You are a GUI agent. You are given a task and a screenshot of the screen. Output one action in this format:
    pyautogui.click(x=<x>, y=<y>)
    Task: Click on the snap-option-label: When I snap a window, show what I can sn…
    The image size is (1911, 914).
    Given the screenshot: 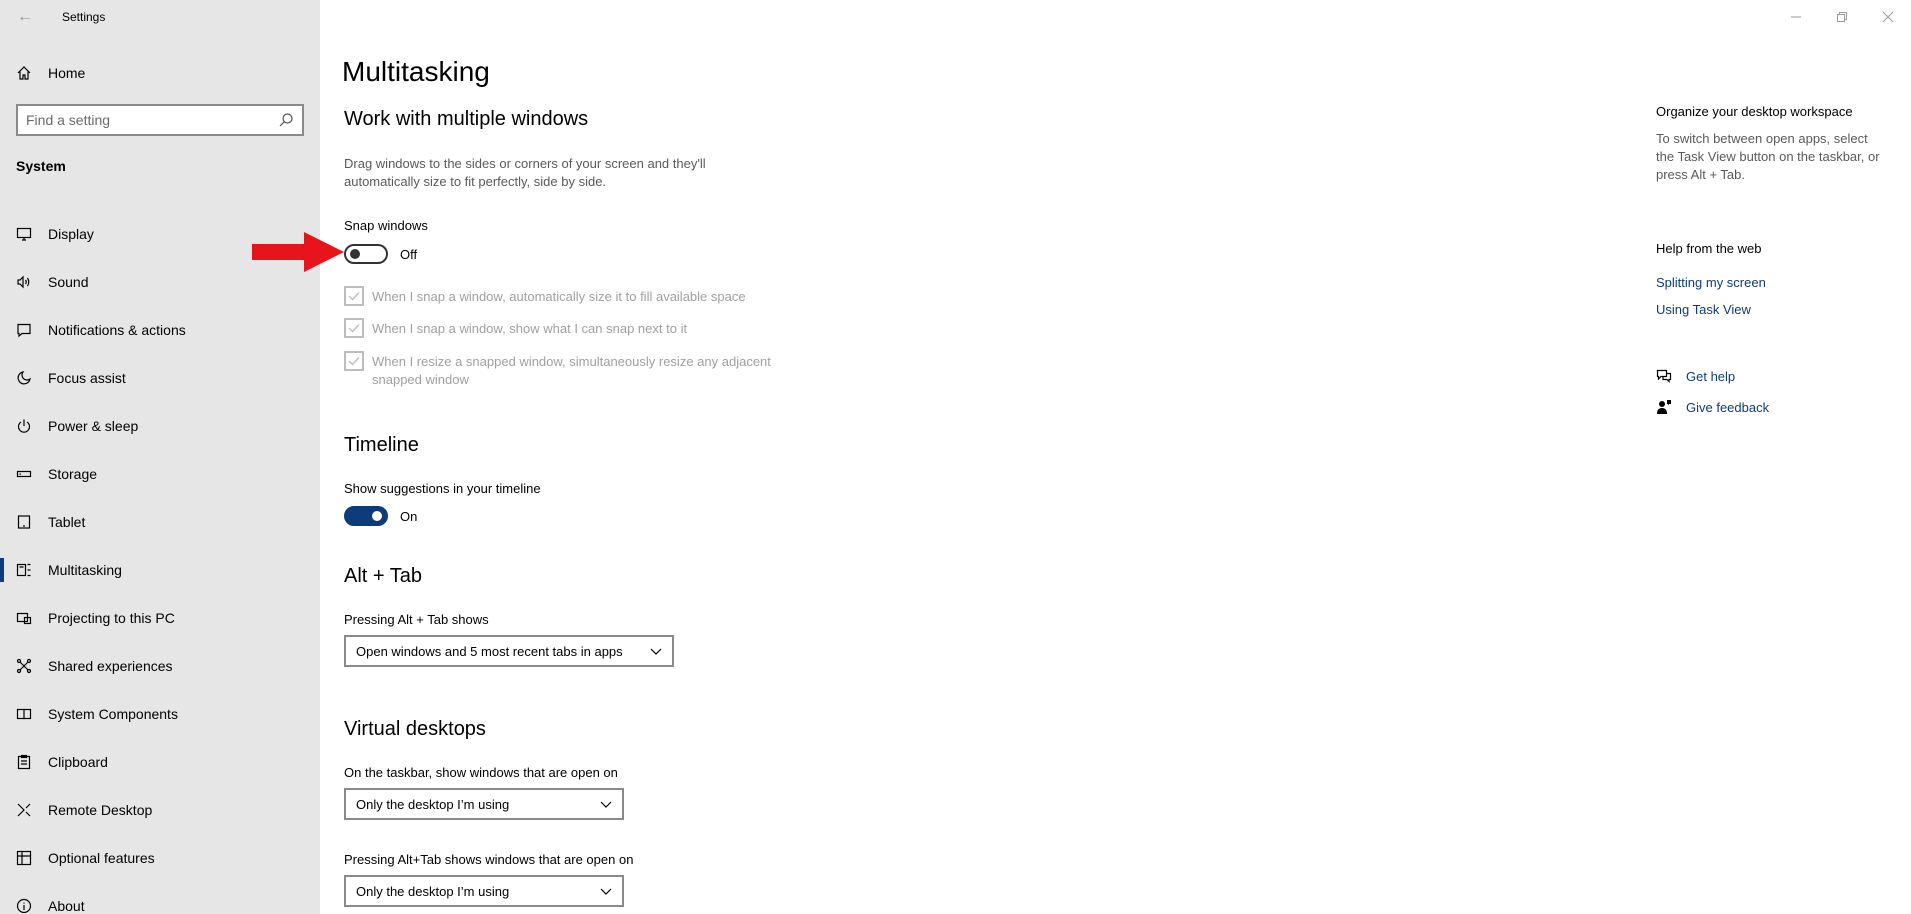 What is the action you would take?
    pyautogui.click(x=530, y=328)
    